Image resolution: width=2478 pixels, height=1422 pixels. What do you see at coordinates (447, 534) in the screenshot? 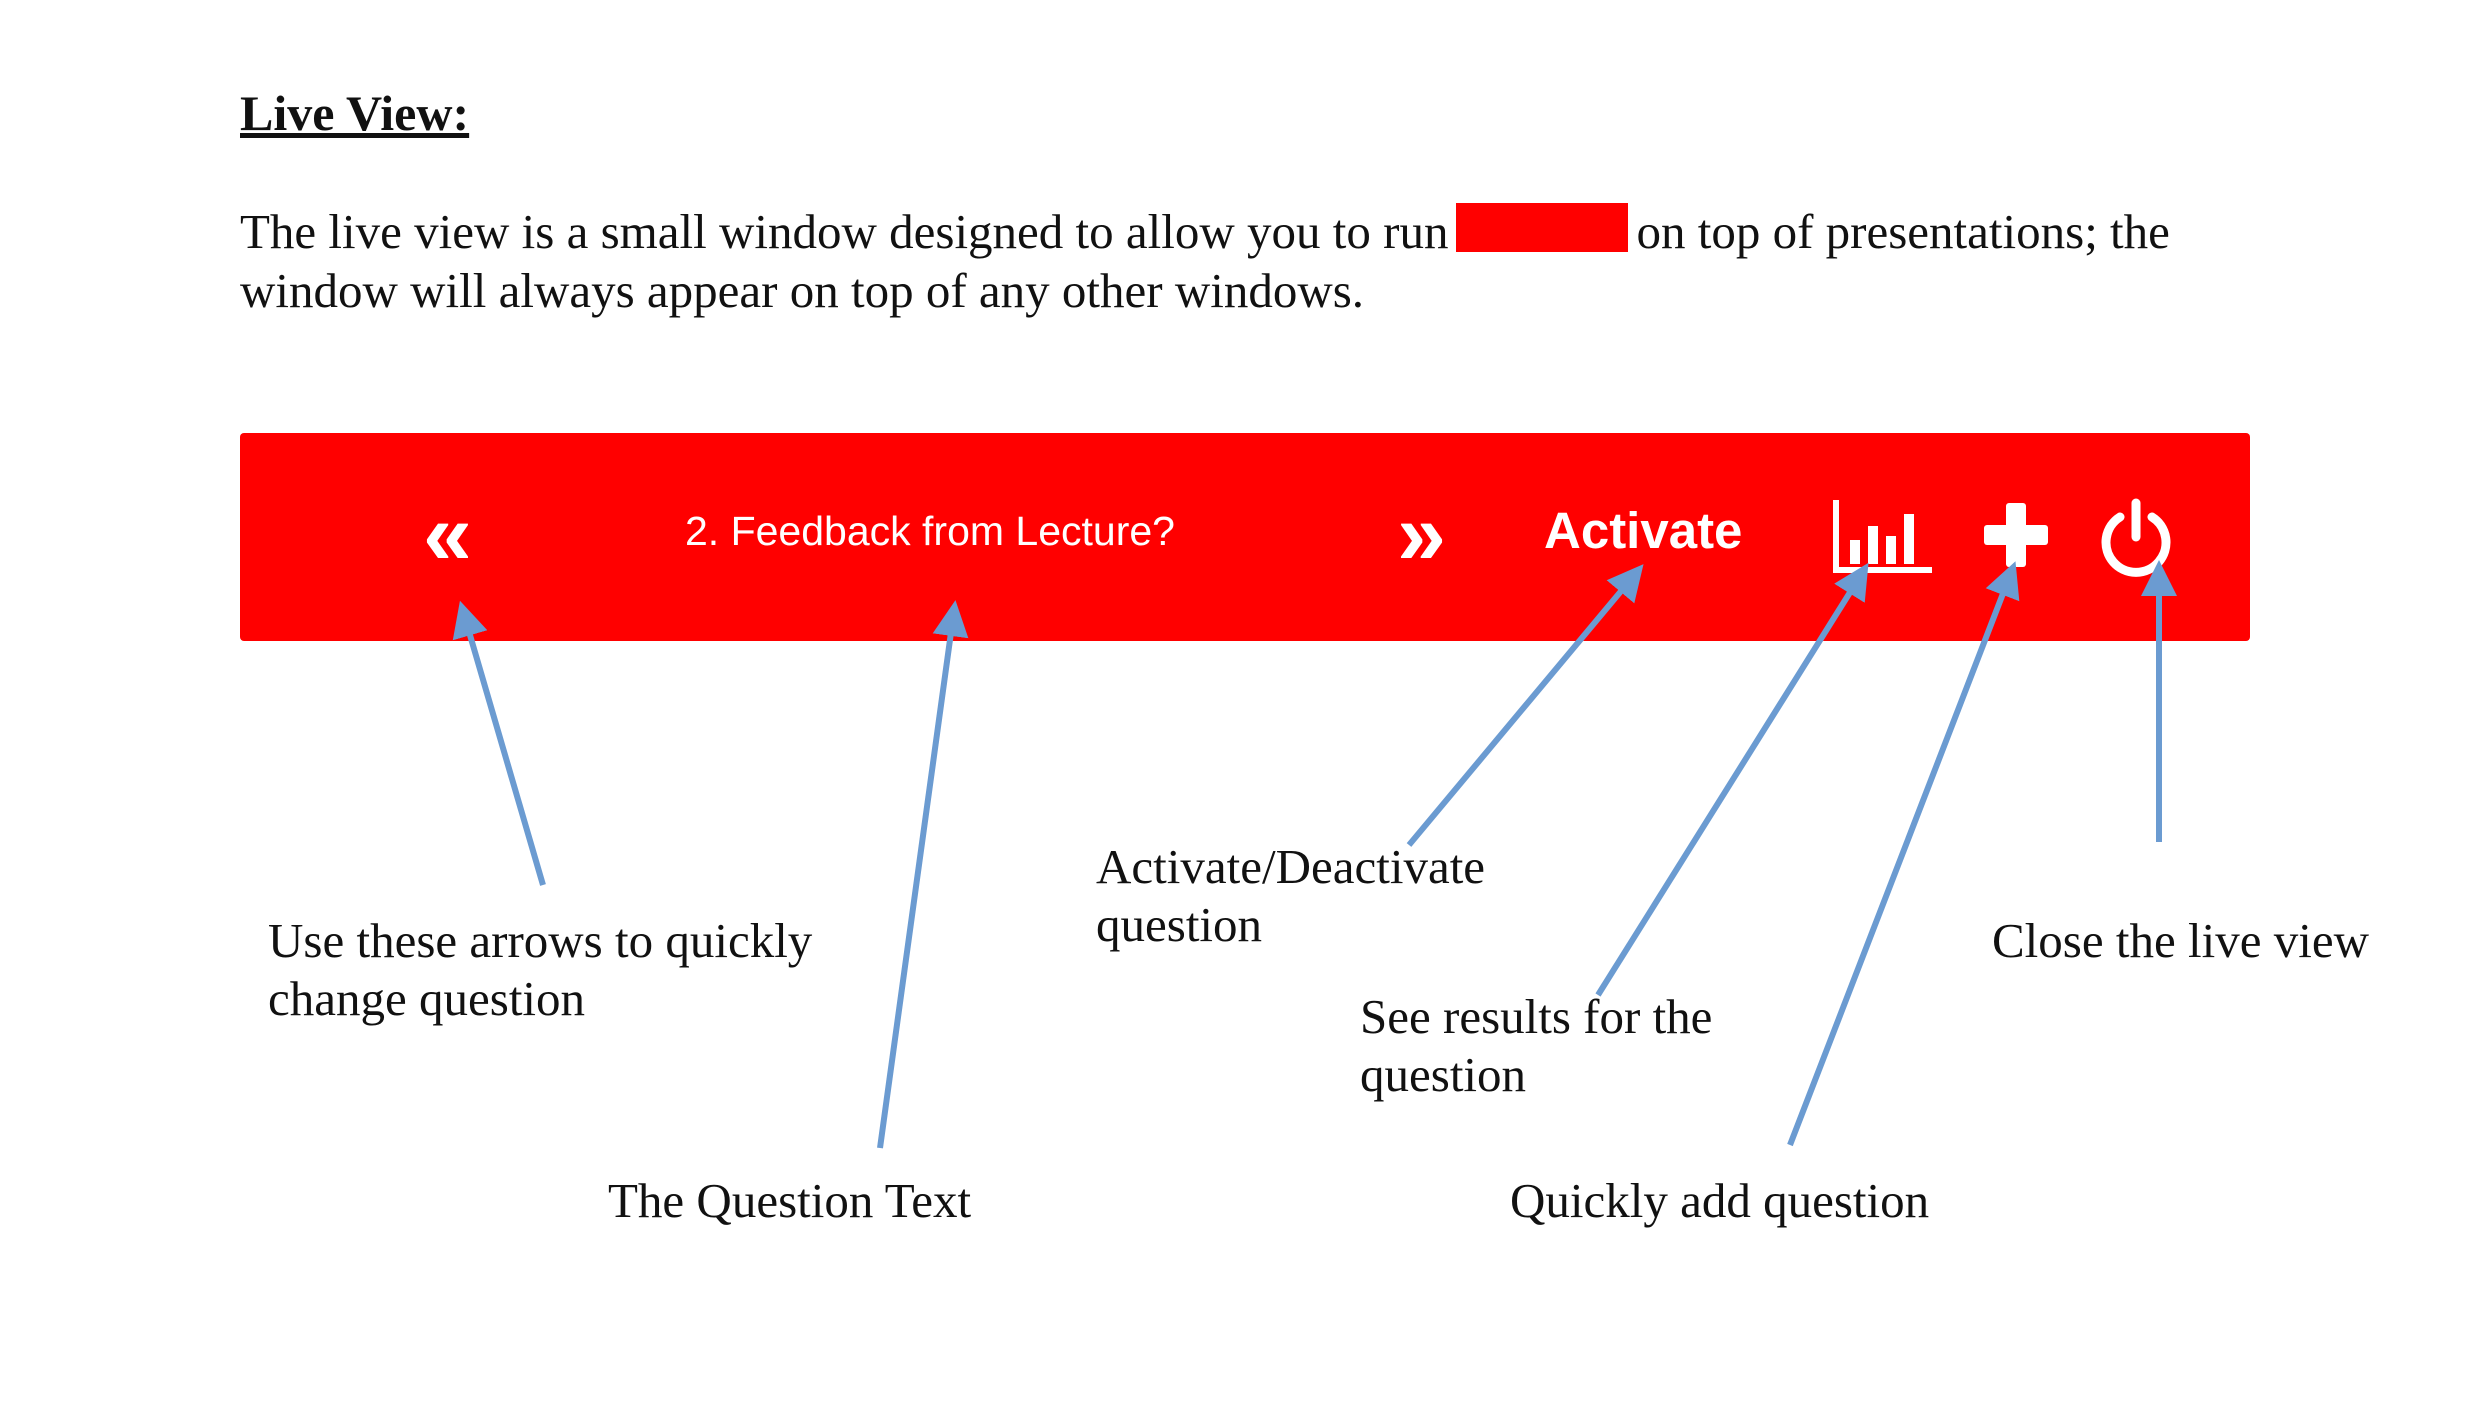
I see `double-chevron-left-icon: «` at bounding box center [447, 534].